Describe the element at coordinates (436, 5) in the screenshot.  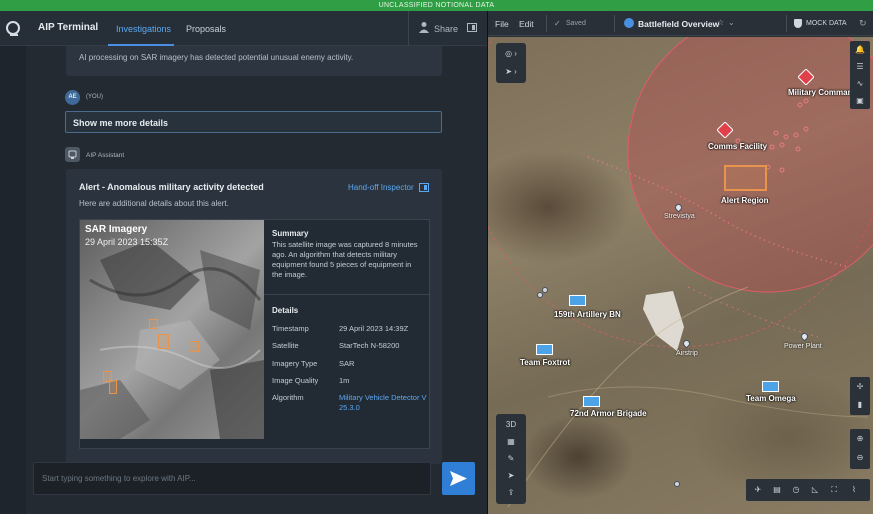
I see `classification-banner: UNCLASSIFIED NOTIONAL DATA` at that location.